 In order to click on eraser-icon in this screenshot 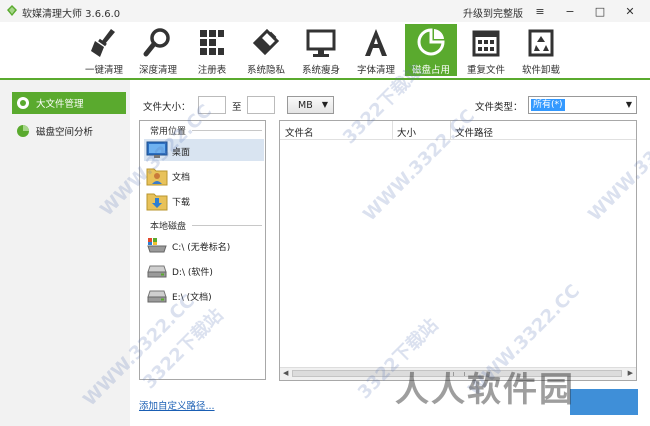, I will do `click(266, 42)`.